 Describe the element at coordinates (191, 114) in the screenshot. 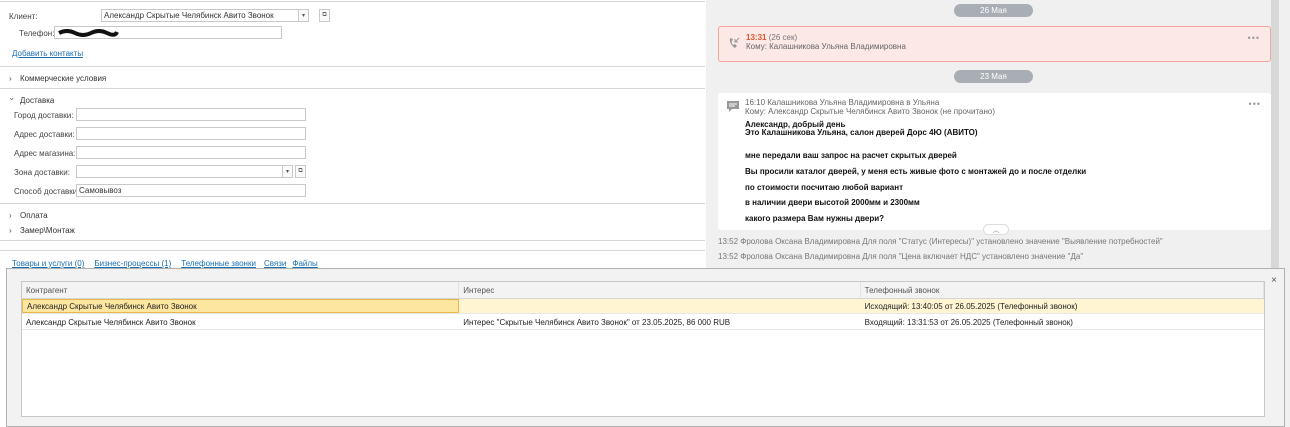

I see `city-field` at that location.